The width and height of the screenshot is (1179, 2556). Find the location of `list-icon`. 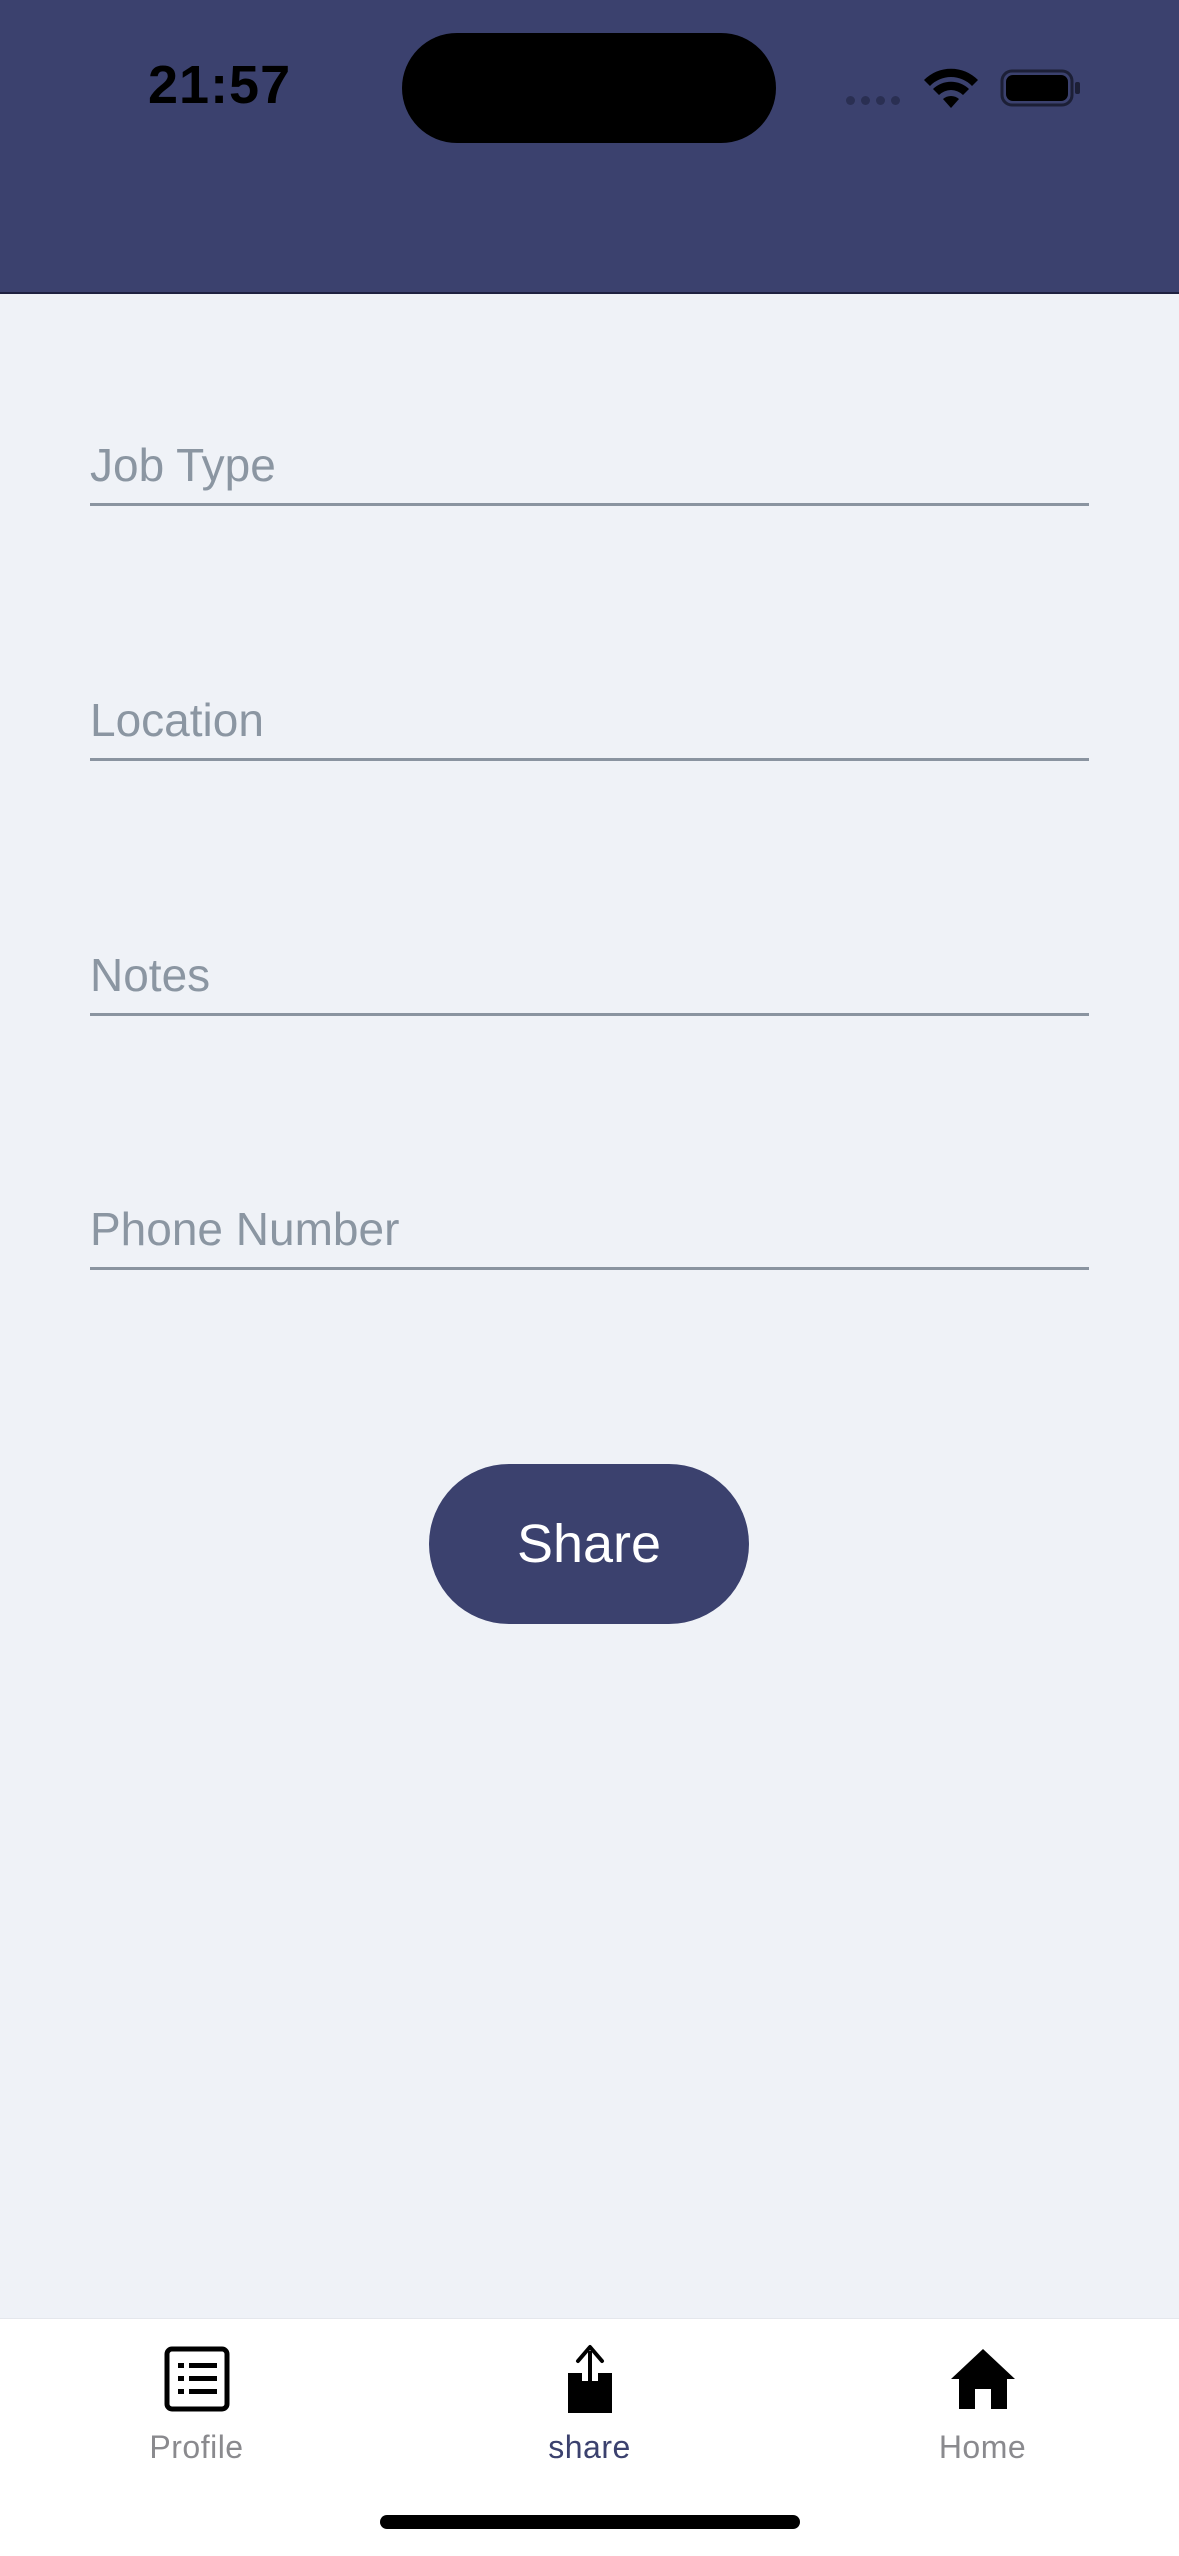

list-icon is located at coordinates (196, 2379).